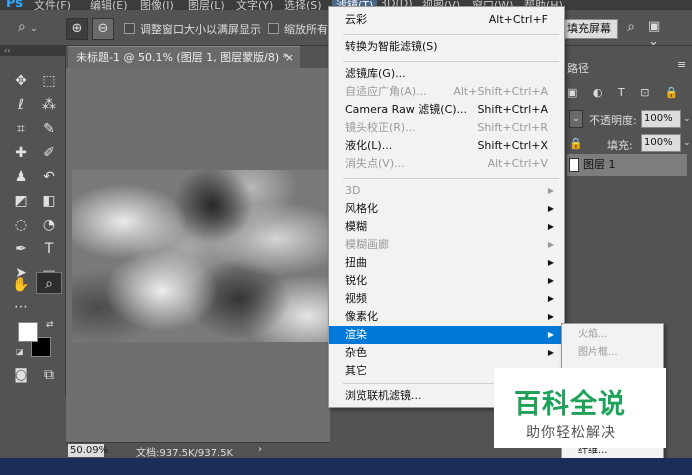  I want to click on menu-item-label: 渲染, so click(356, 334).